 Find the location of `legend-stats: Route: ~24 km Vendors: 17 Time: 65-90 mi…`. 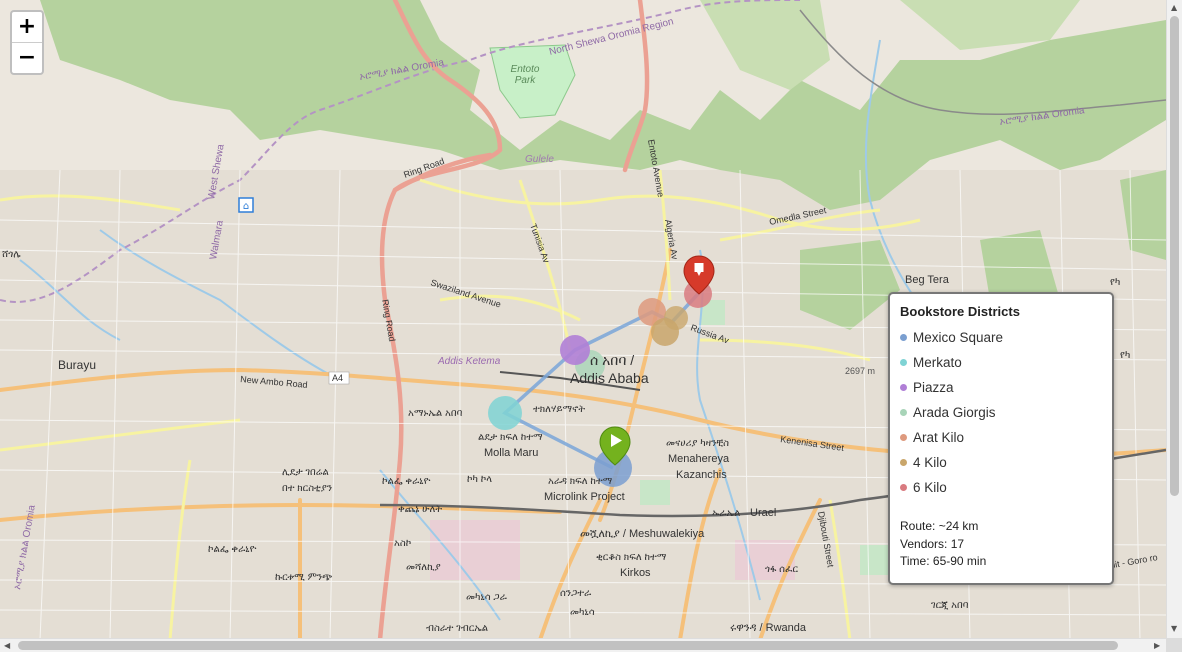

legend-stats: Route: ~24 km Vendors: 17 Time: 65-90 mi… is located at coordinates (1001, 544).